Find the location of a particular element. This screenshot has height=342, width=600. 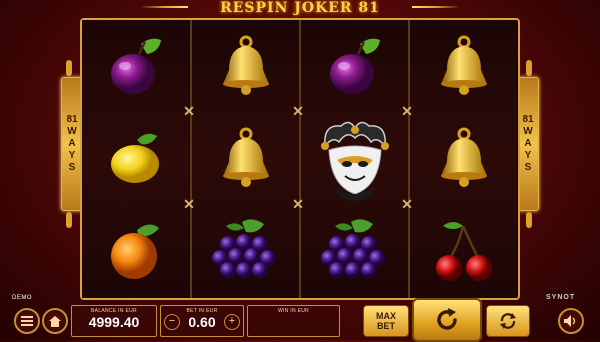

game-title: RESPIN JOKER 81 is located at coordinates (300, 8).